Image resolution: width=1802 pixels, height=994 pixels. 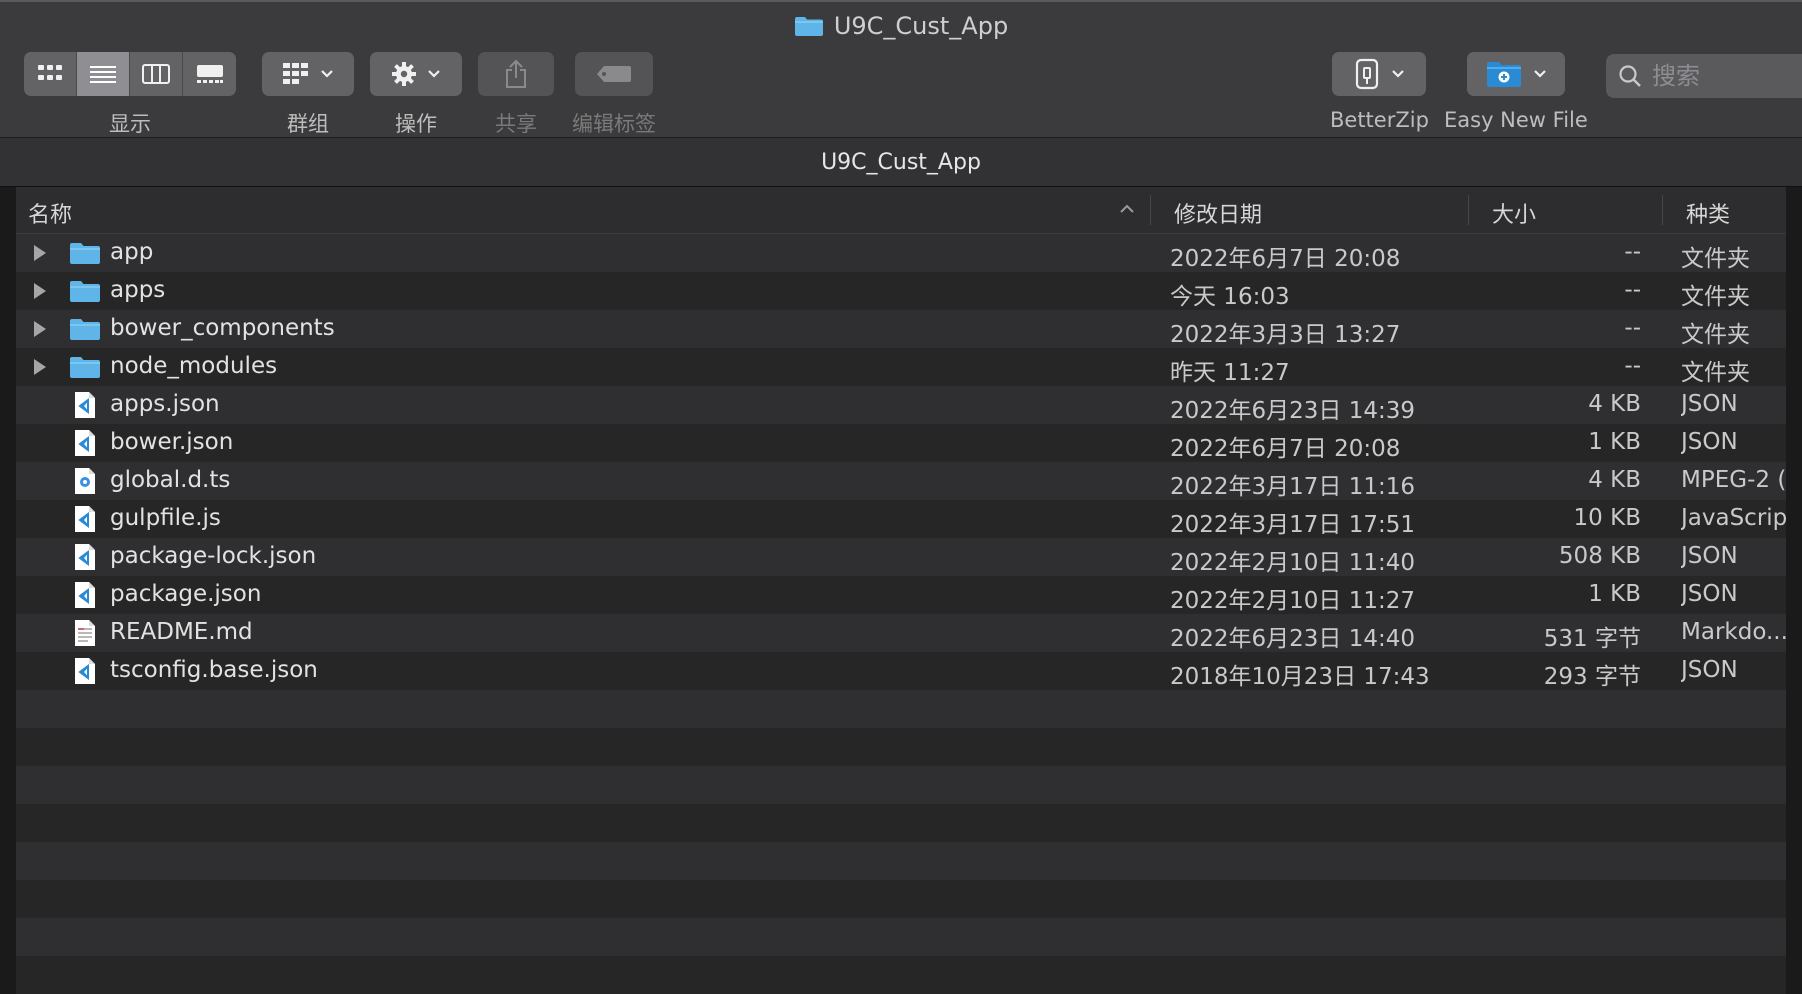 I want to click on betterzip-icon, so click(x=1367, y=74).